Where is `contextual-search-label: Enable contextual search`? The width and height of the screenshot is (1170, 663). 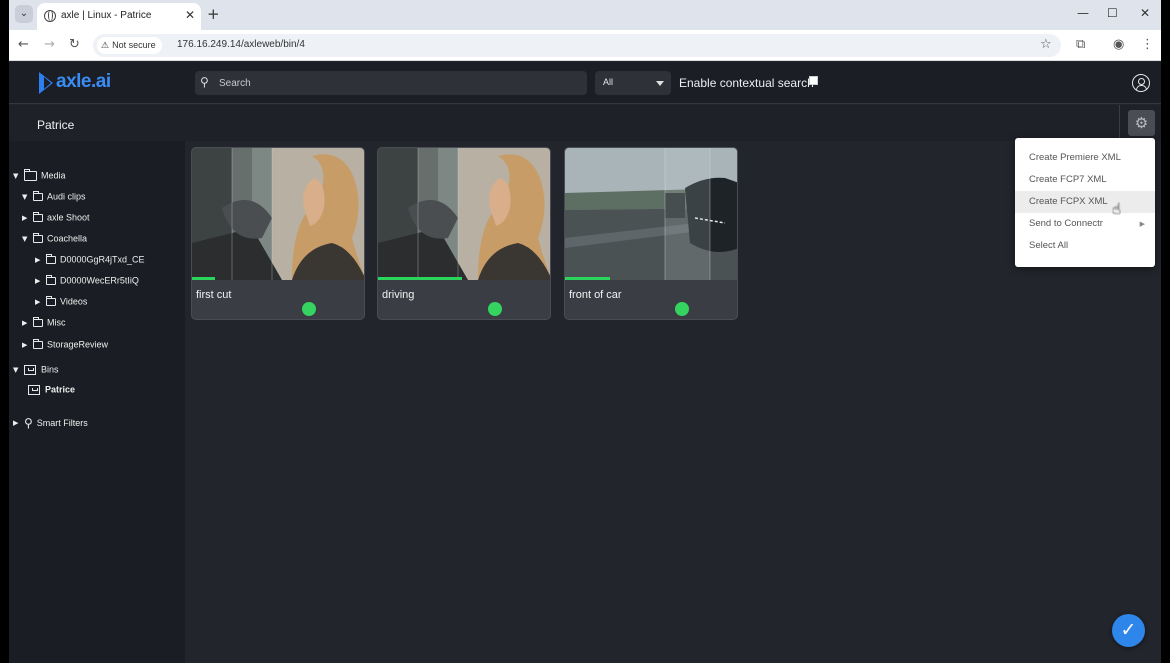
contextual-search-label: Enable contextual search is located at coordinates (746, 83).